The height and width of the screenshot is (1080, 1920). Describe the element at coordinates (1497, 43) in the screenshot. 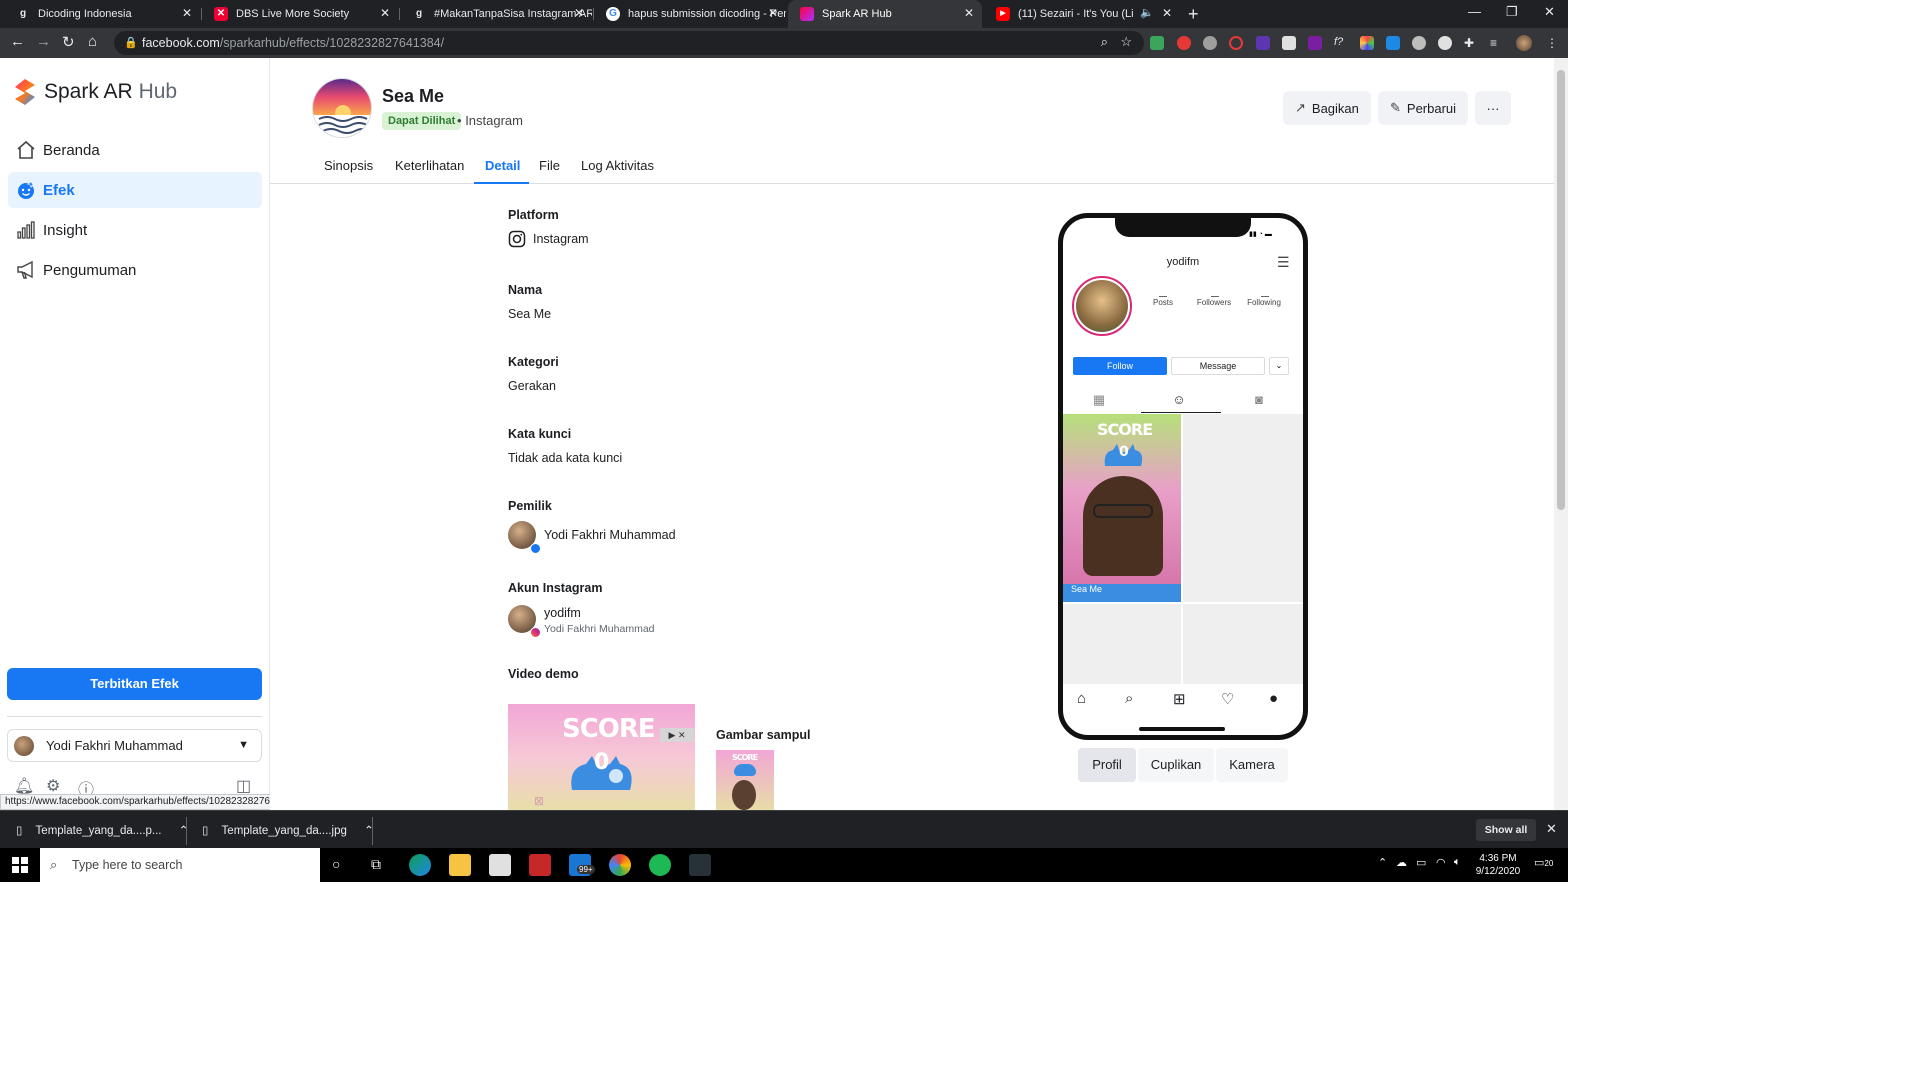

I see `media-control-icon: ≡` at that location.